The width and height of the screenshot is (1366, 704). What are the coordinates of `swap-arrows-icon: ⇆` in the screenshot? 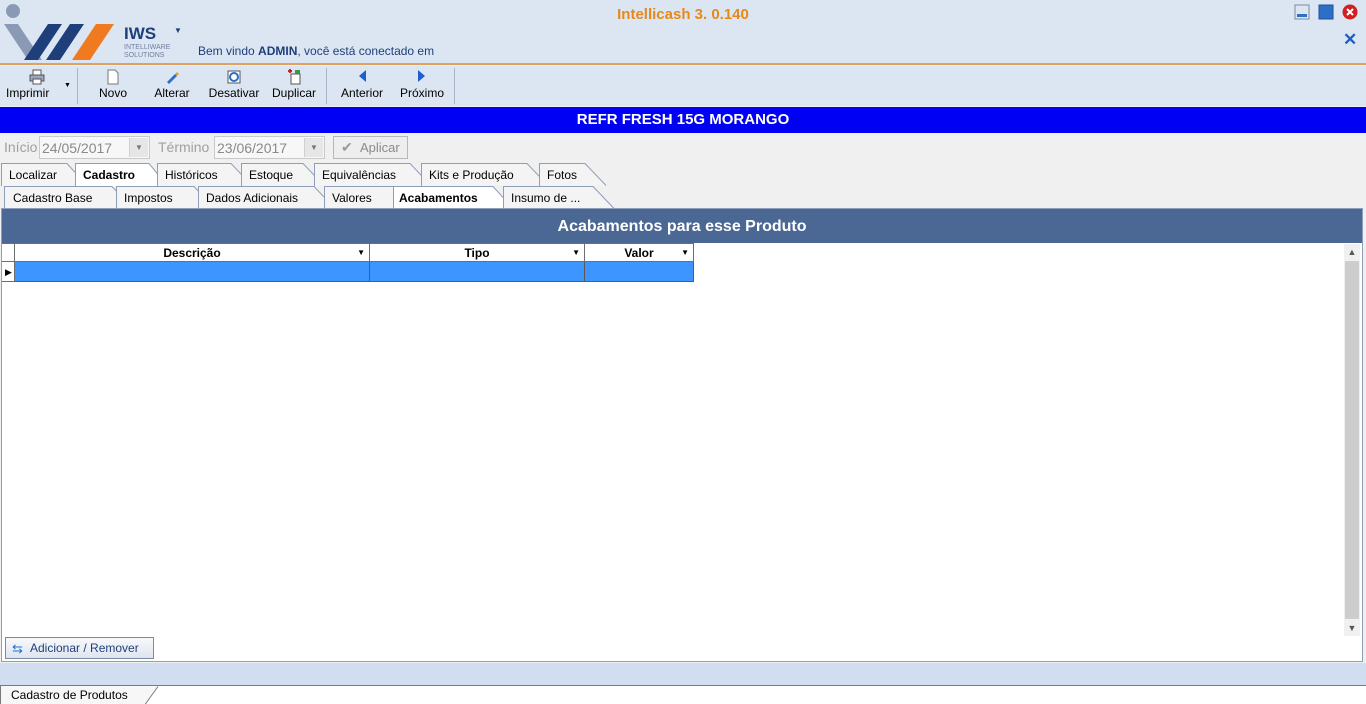 It's located at (17, 648).